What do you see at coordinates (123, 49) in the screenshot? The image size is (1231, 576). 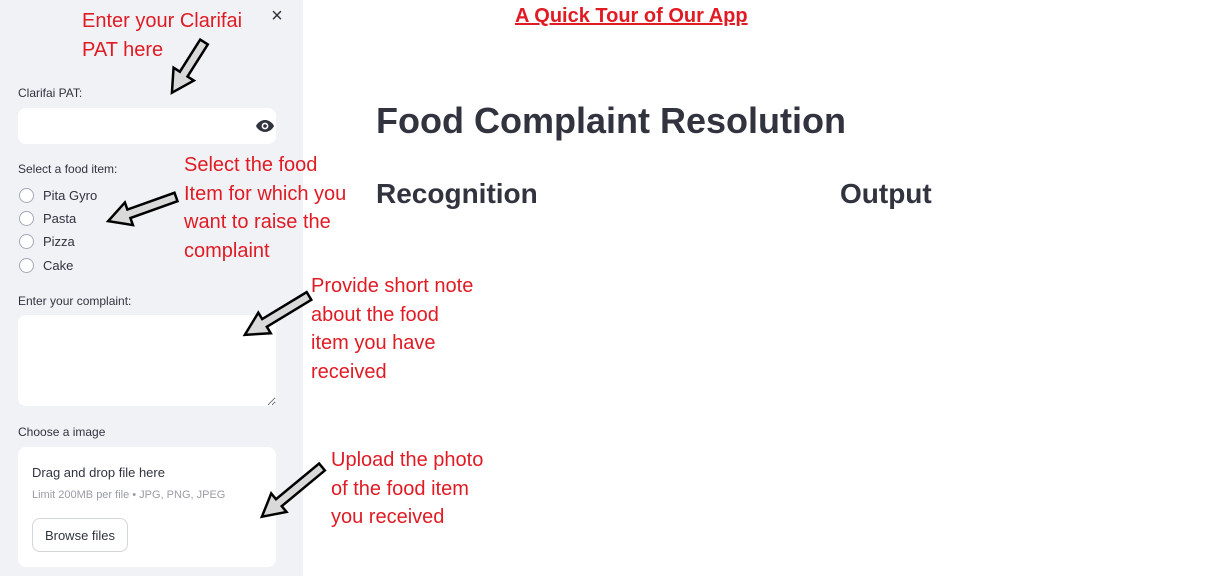 I see `annotation-line: PAT here` at bounding box center [123, 49].